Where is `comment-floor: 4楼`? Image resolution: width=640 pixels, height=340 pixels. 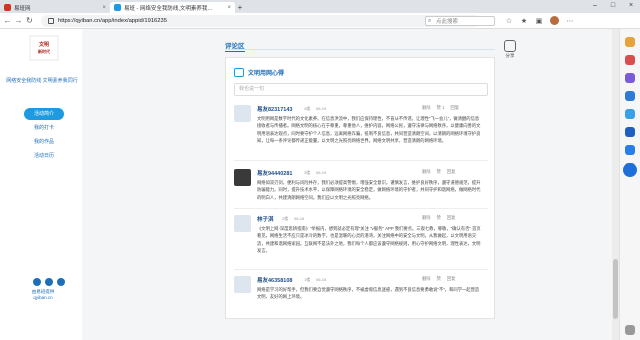
comment-floor: 4楼 is located at coordinates (307, 108).